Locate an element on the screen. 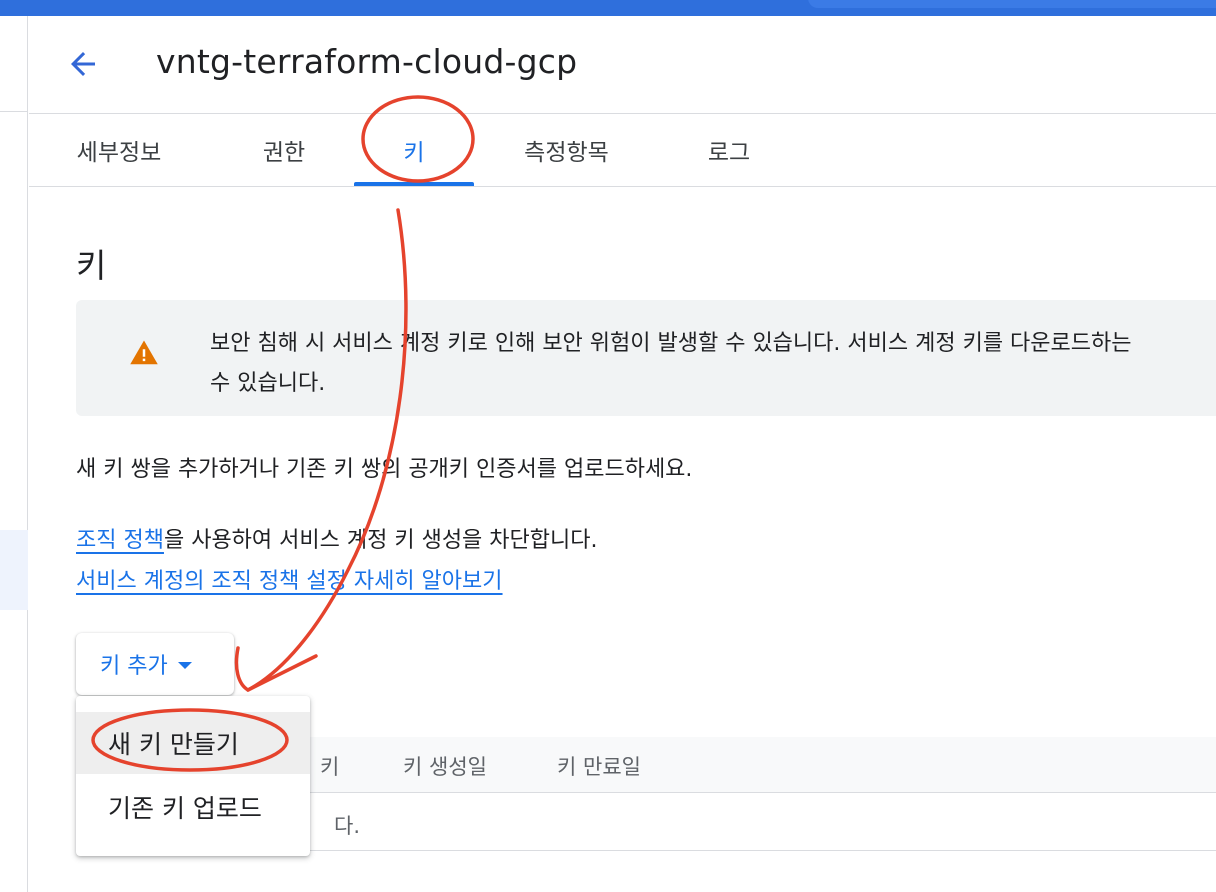 This screenshot has width=1216, height=892. top-app-bar is located at coordinates (608, 8).